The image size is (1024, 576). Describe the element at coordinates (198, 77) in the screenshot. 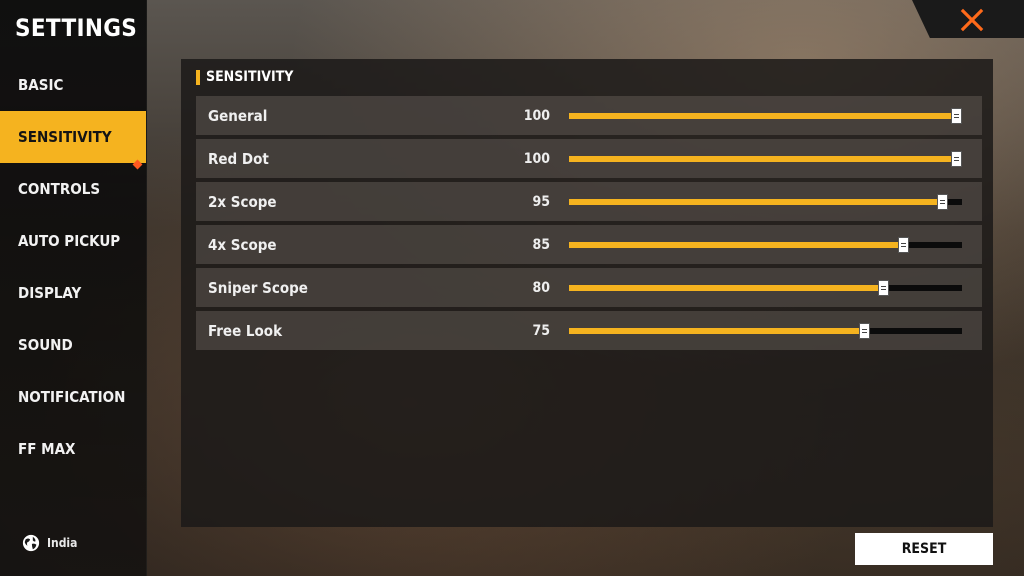

I see `section-accent-bar` at that location.